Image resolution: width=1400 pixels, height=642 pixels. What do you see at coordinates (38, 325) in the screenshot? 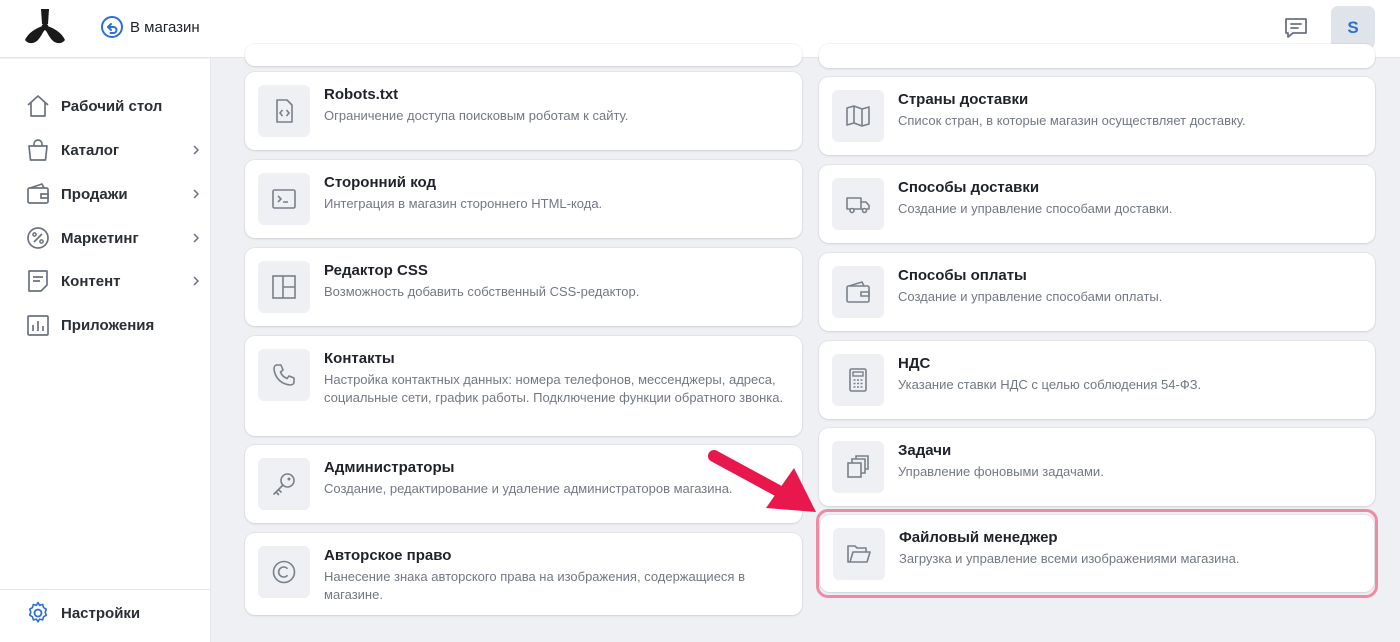
I see `chart-icon` at bounding box center [38, 325].